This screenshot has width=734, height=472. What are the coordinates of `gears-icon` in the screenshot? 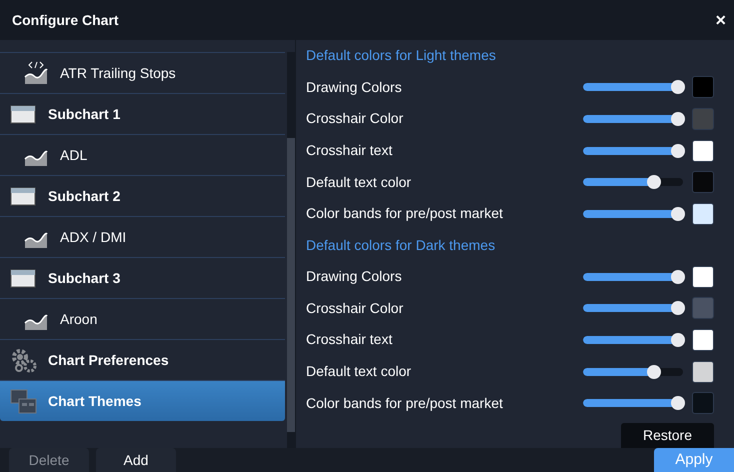 It's located at (24, 360).